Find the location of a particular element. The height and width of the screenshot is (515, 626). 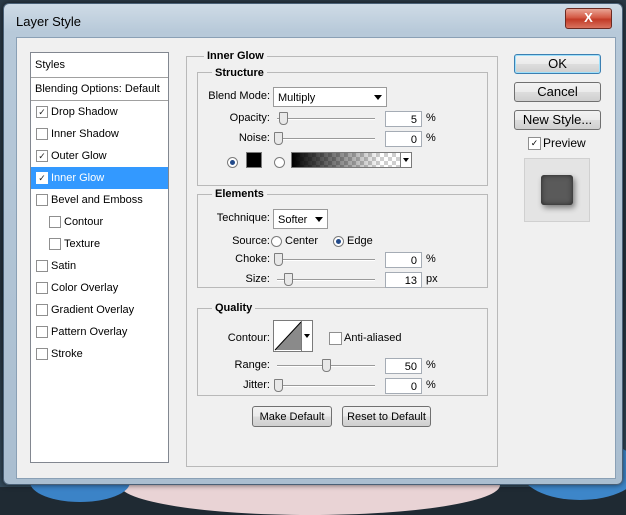

dialog-title: Layer Style is located at coordinates (49, 21).